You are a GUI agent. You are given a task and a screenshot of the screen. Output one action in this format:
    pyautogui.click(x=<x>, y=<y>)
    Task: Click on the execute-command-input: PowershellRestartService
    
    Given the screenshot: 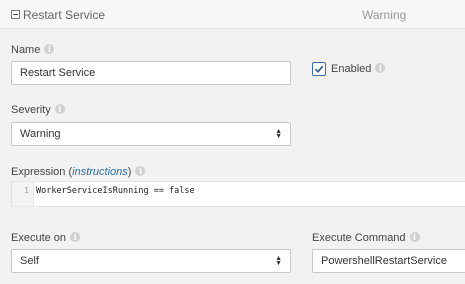 What is the action you would take?
    pyautogui.click(x=388, y=261)
    